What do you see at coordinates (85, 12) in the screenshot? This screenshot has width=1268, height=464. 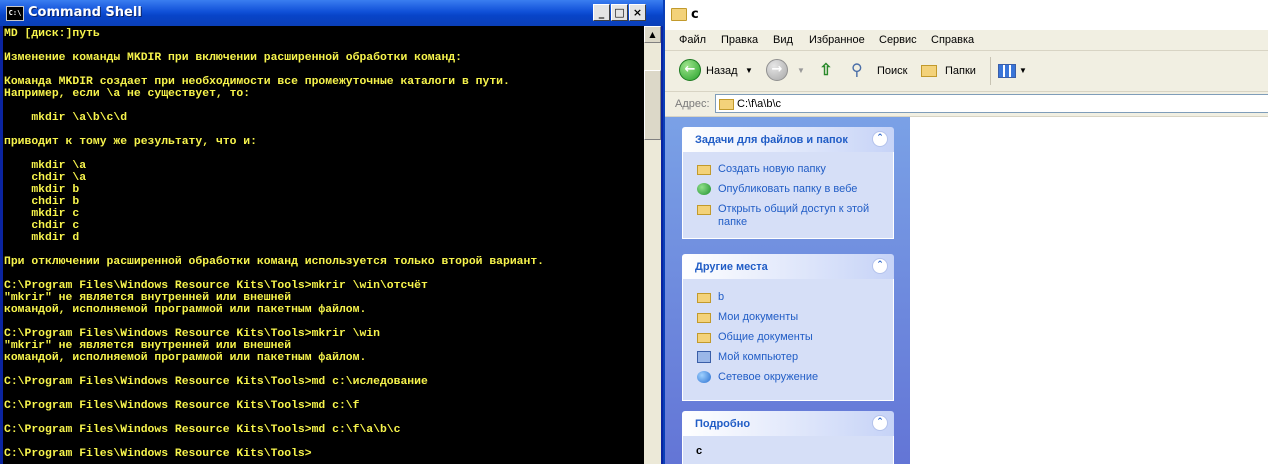 I see `cmd-window-title: Command Shell` at bounding box center [85, 12].